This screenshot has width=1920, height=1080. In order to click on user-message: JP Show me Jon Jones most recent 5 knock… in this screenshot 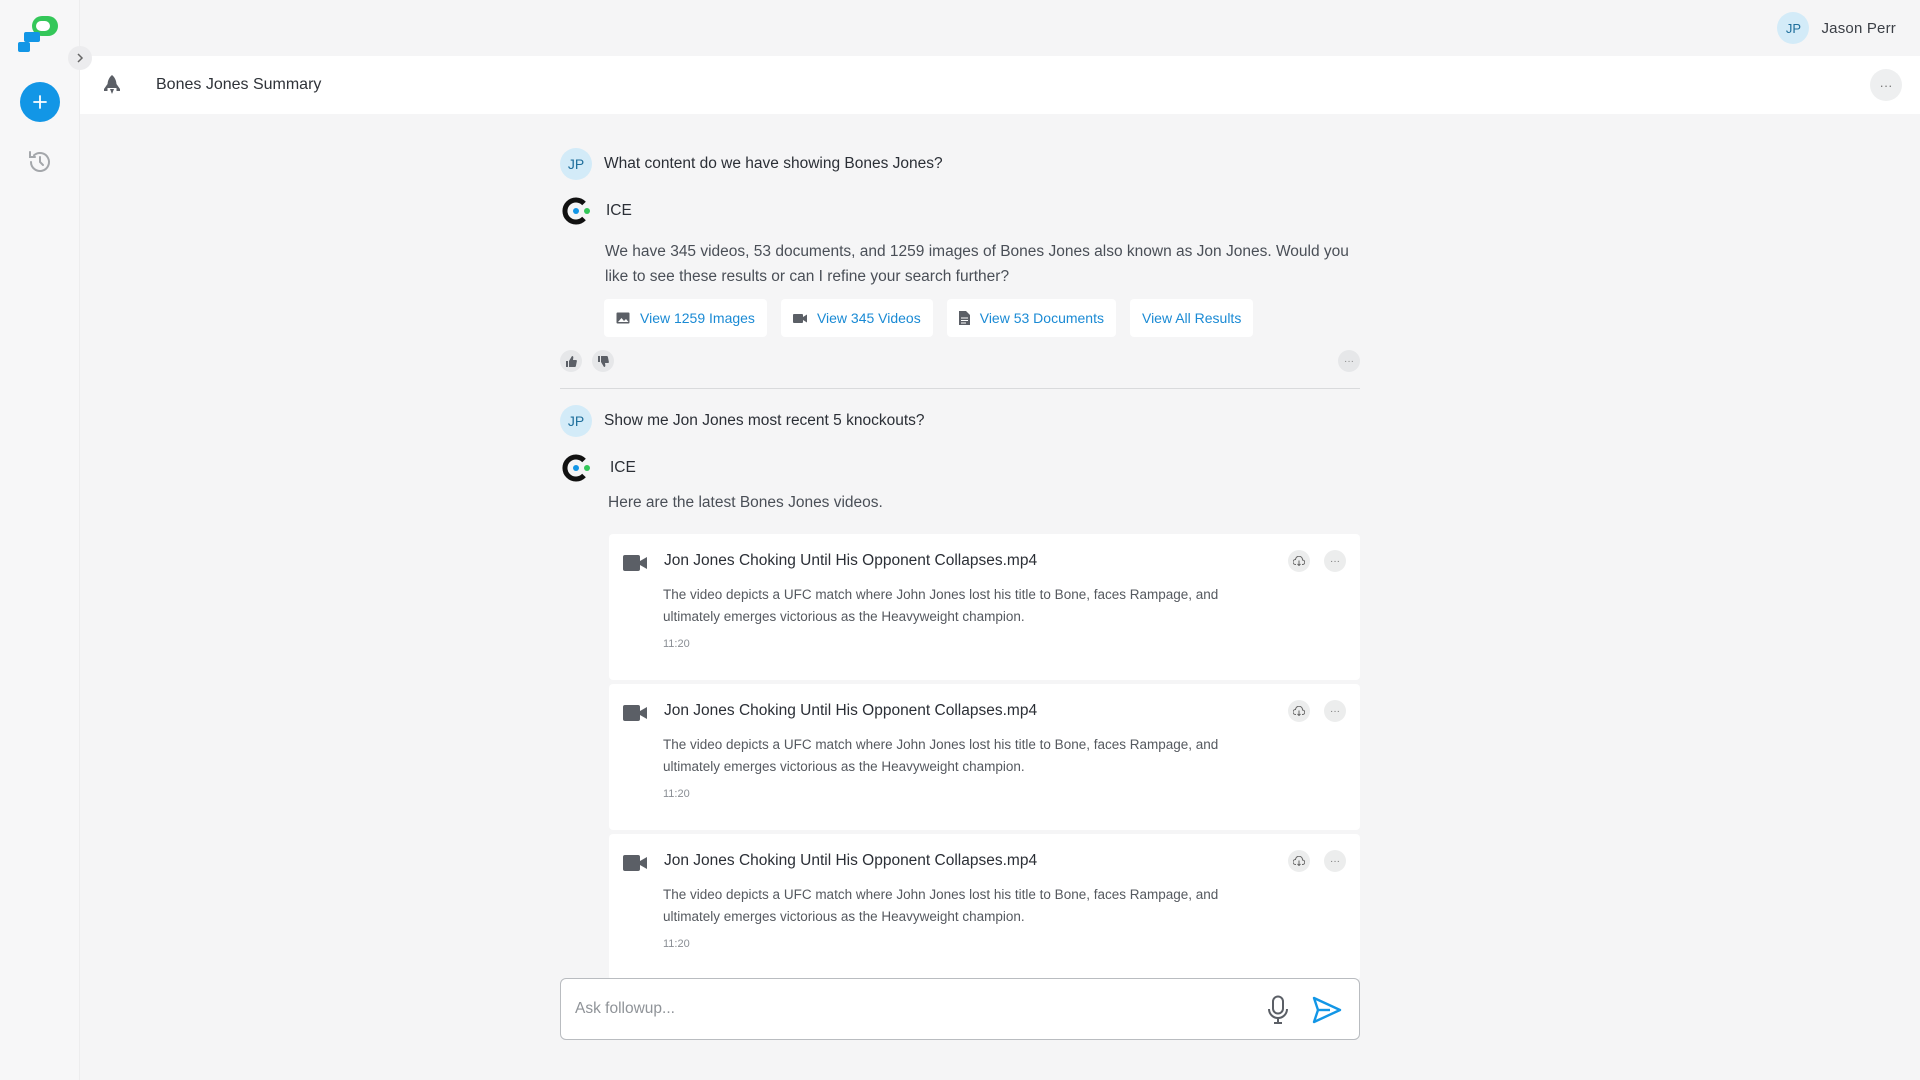, I will do `click(742, 421)`.